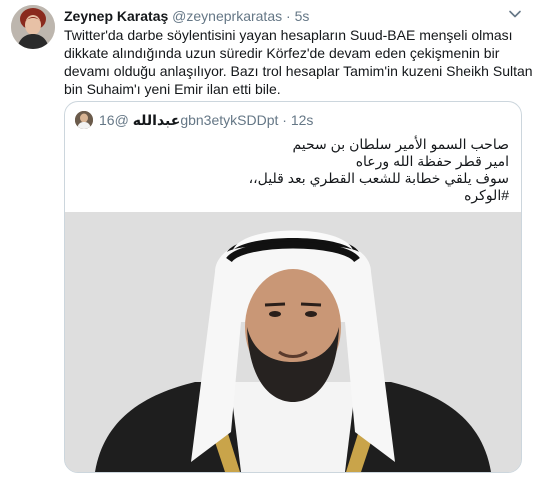 This screenshot has height=483, width=537. Describe the element at coordinates (302, 16) in the screenshot. I see `tweet-time: 5s` at that location.